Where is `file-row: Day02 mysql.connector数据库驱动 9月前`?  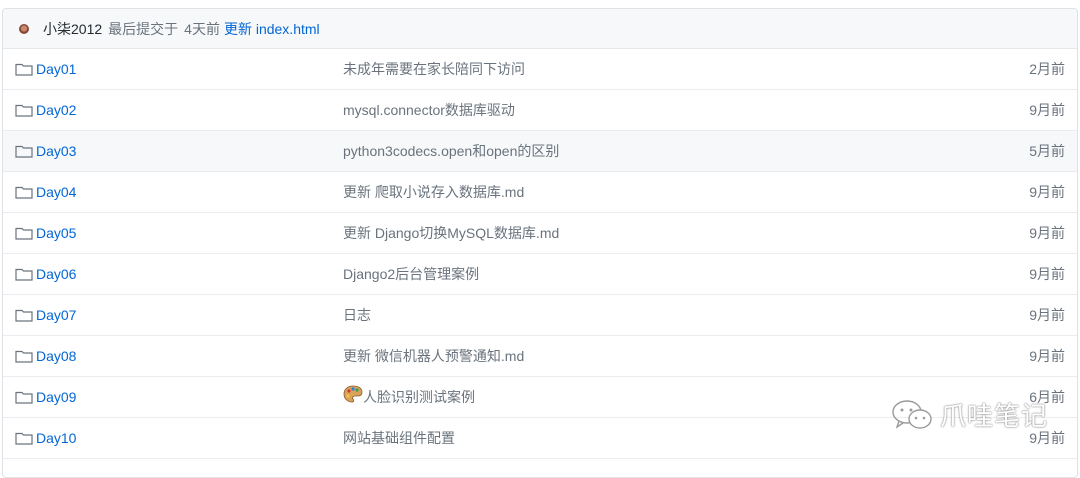
file-row: Day02 mysql.connector数据库驱动 9月前 is located at coordinates (540, 110).